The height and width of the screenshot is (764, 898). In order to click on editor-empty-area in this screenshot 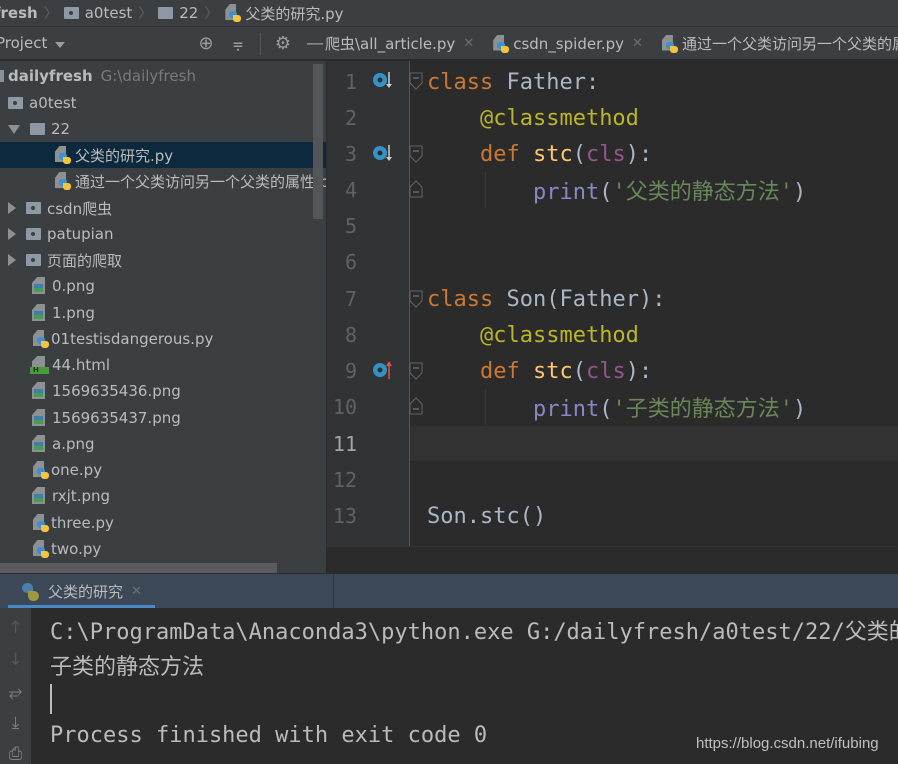, I will do `click(612, 559)`.